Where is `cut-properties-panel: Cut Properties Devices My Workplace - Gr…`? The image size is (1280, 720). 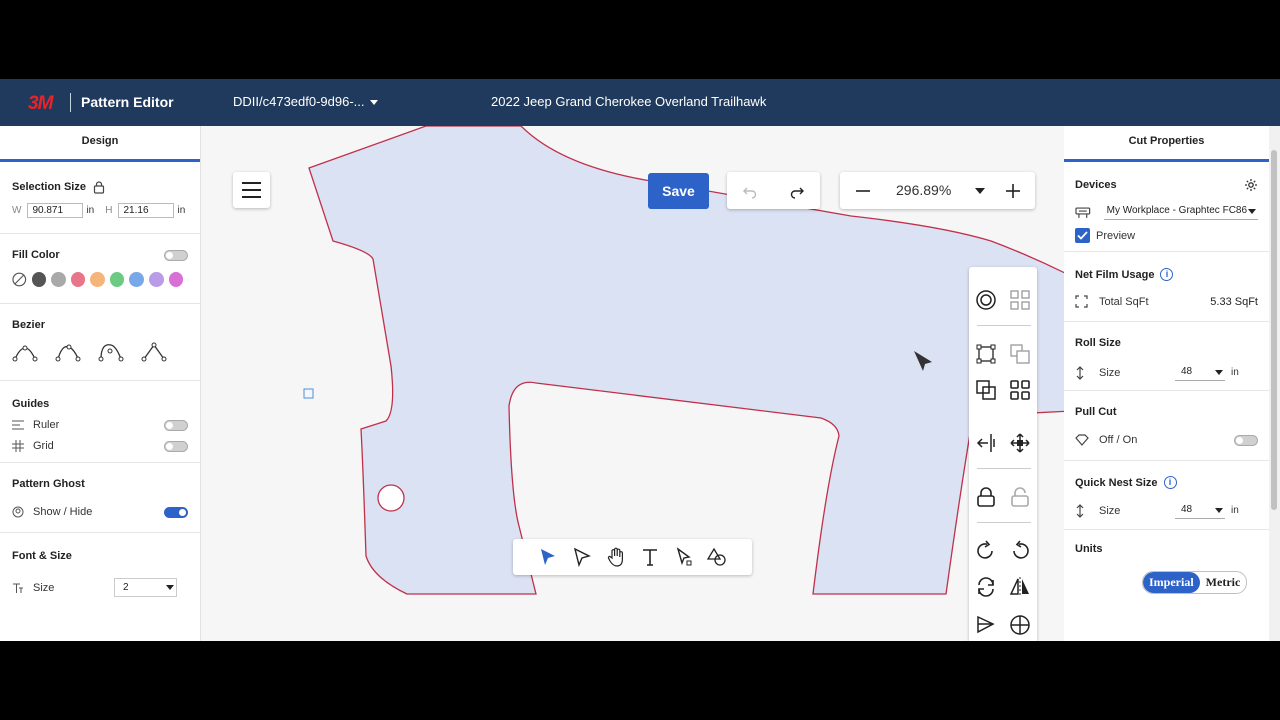
cut-properties-panel: Cut Properties Devices My Workplace - Gr… is located at coordinates (1166, 383).